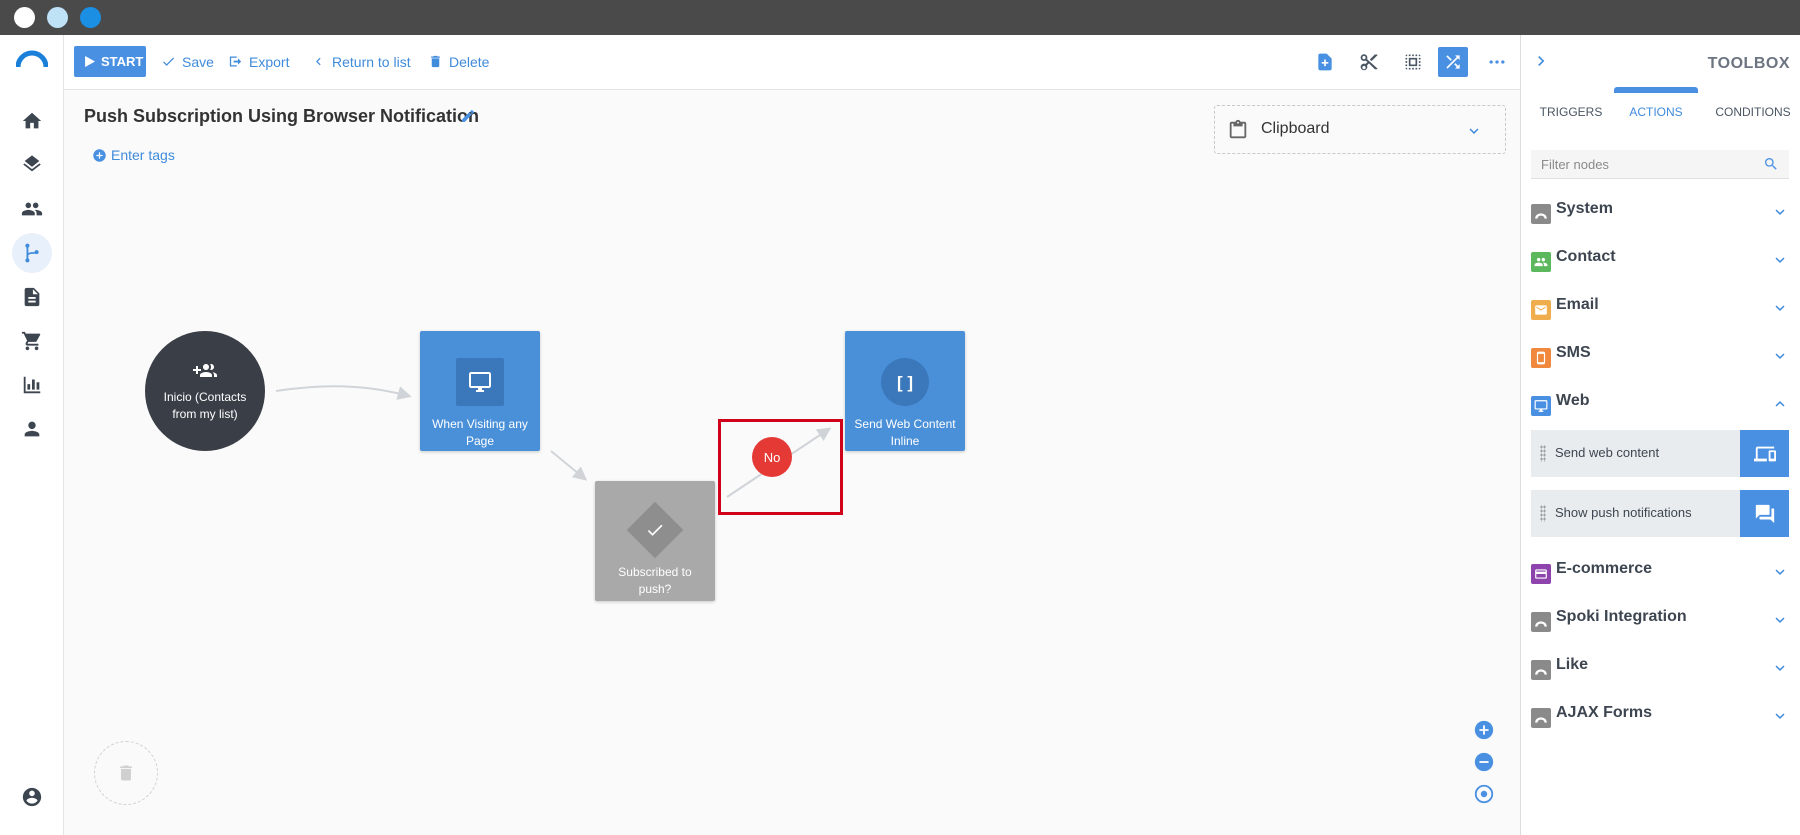  Describe the element at coordinates (32, 59) in the screenshot. I see `app-logo` at that location.